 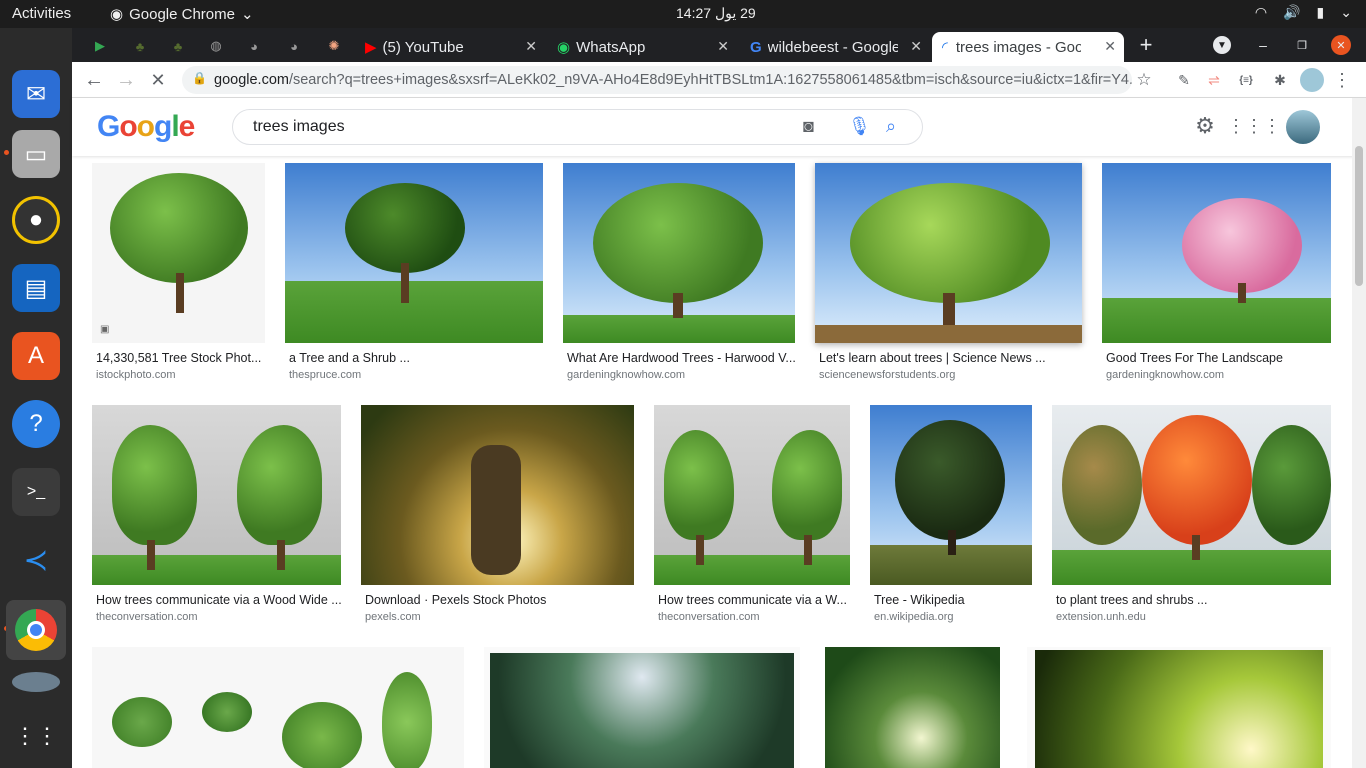 I want to click on result-title: Download · Pexels Stock Photos, so click(x=497, y=600).